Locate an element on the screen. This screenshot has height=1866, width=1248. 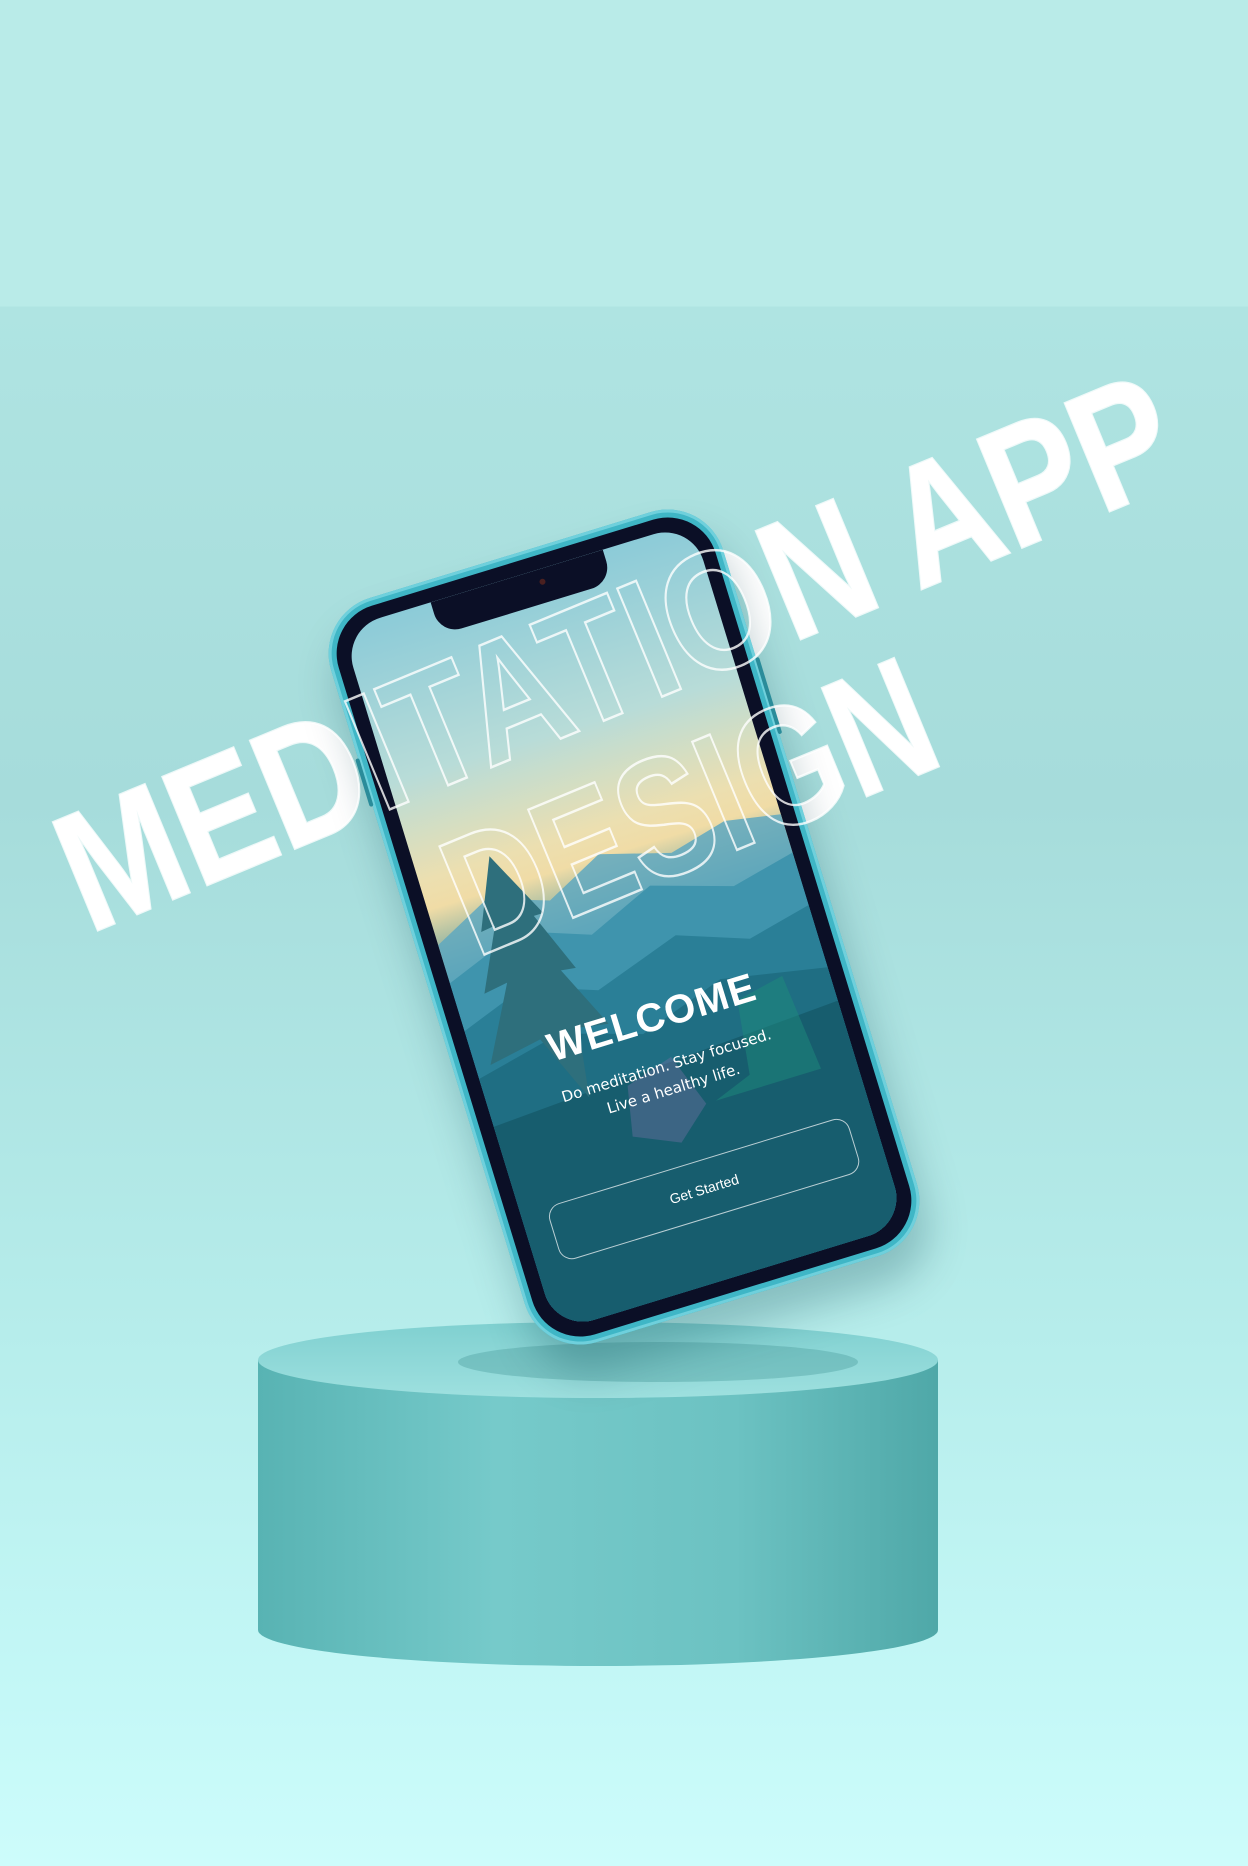
camera-icon is located at coordinates (542, 581).